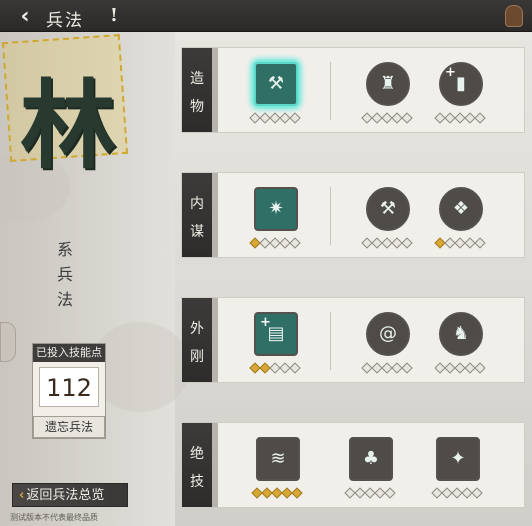  I want to click on forget-skills-button: 遗忘兵法, so click(69, 427).